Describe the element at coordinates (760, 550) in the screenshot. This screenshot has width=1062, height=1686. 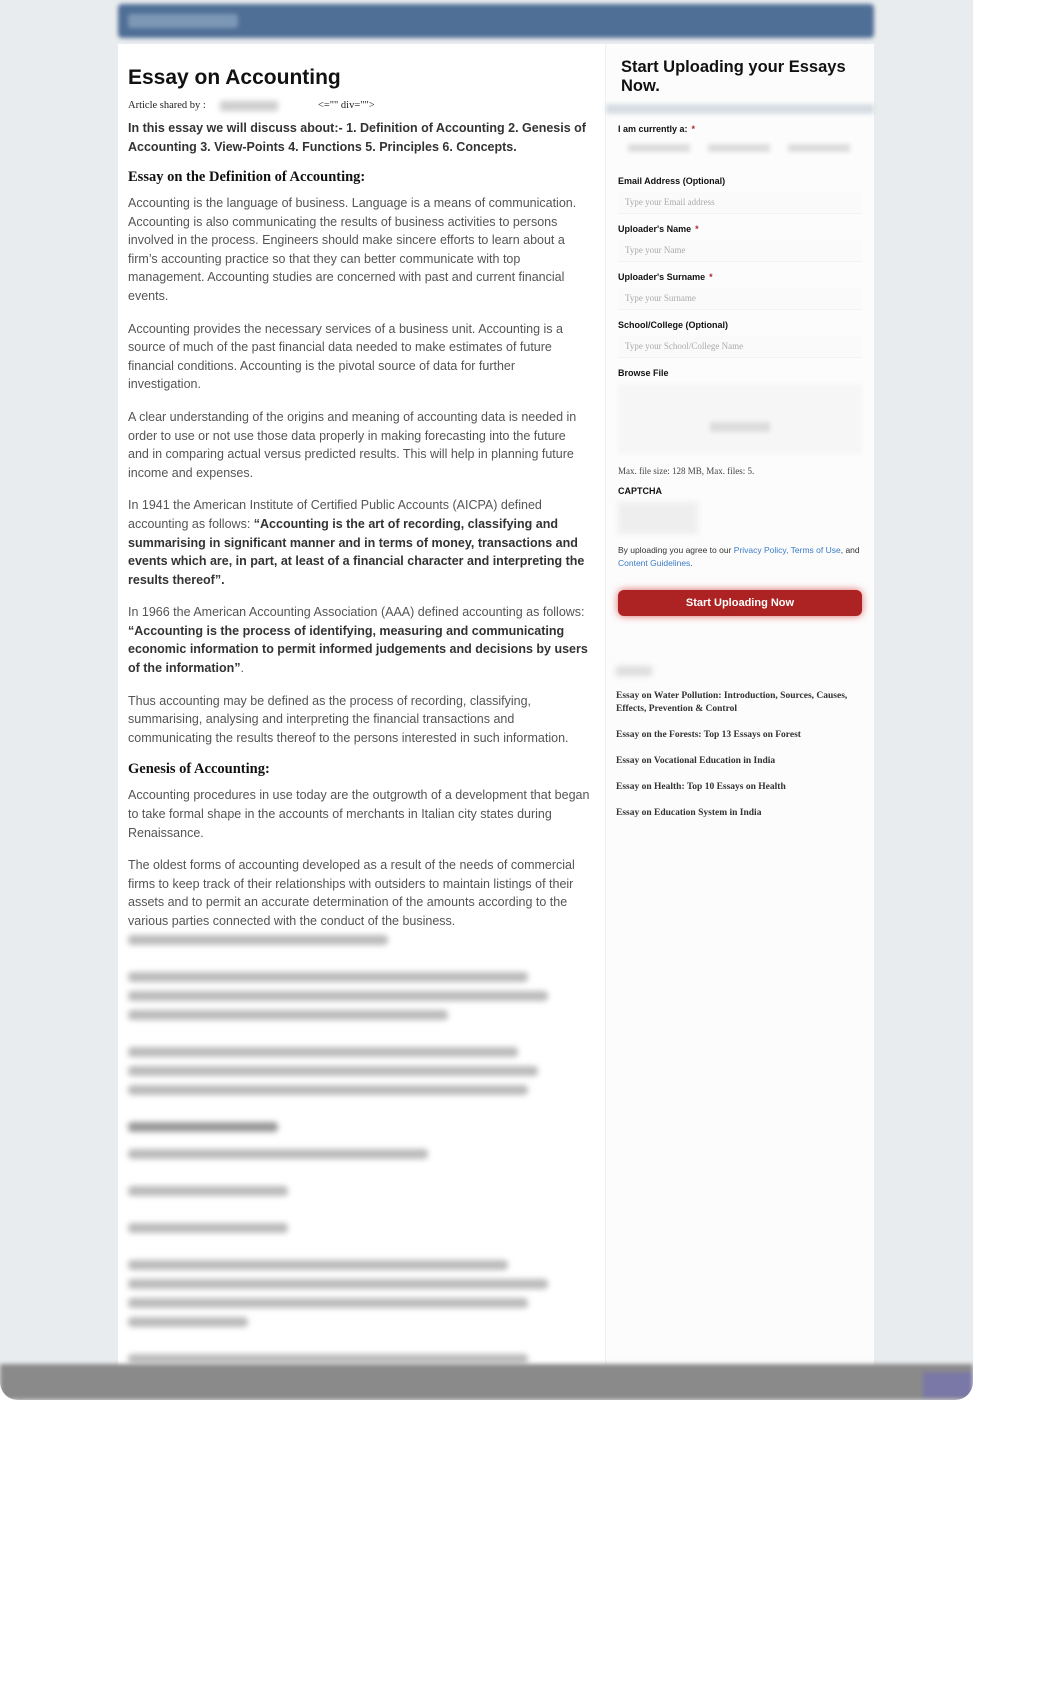
I see `privacy-policy-link: Privacy Policy` at that location.